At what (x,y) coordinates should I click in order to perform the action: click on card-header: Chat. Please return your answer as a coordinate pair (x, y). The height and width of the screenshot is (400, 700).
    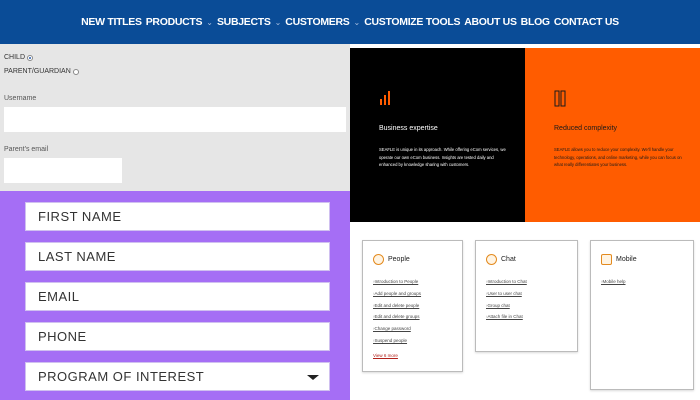
    Looking at the image, I should click on (501, 259).